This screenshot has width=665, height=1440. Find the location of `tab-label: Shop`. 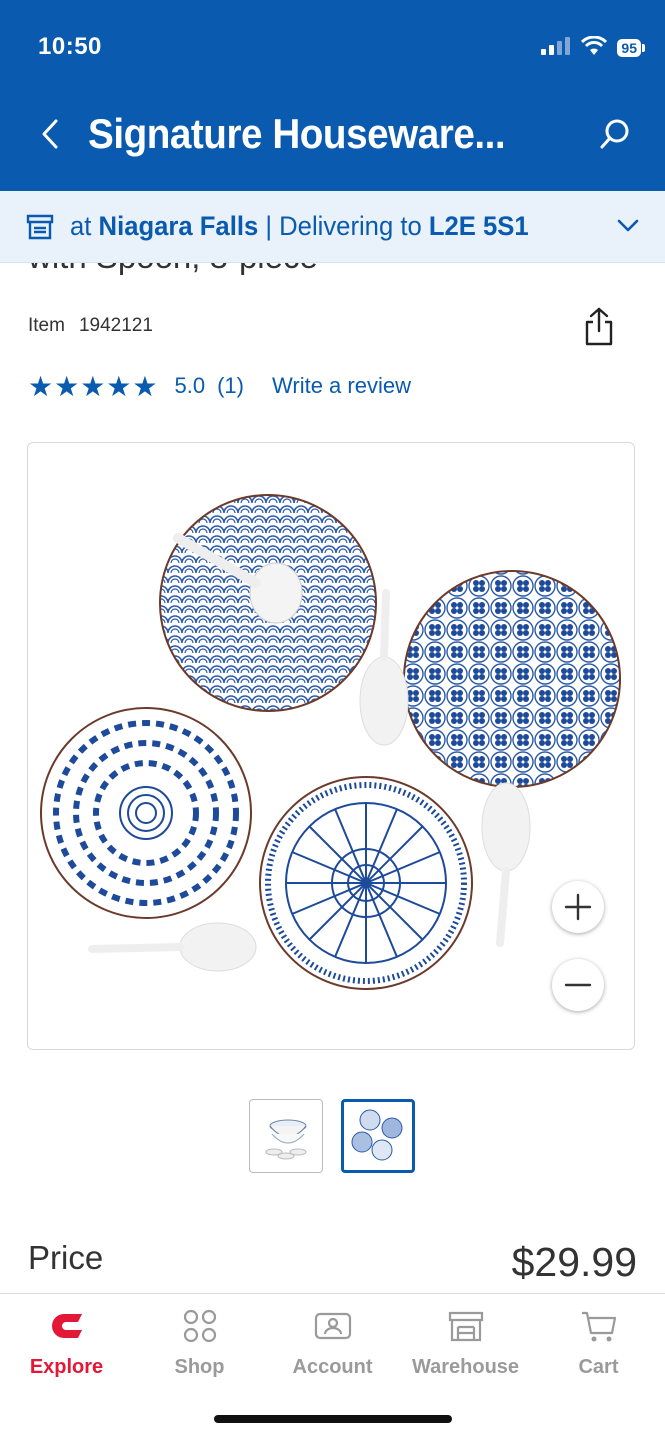

tab-label: Shop is located at coordinates (199, 1367).